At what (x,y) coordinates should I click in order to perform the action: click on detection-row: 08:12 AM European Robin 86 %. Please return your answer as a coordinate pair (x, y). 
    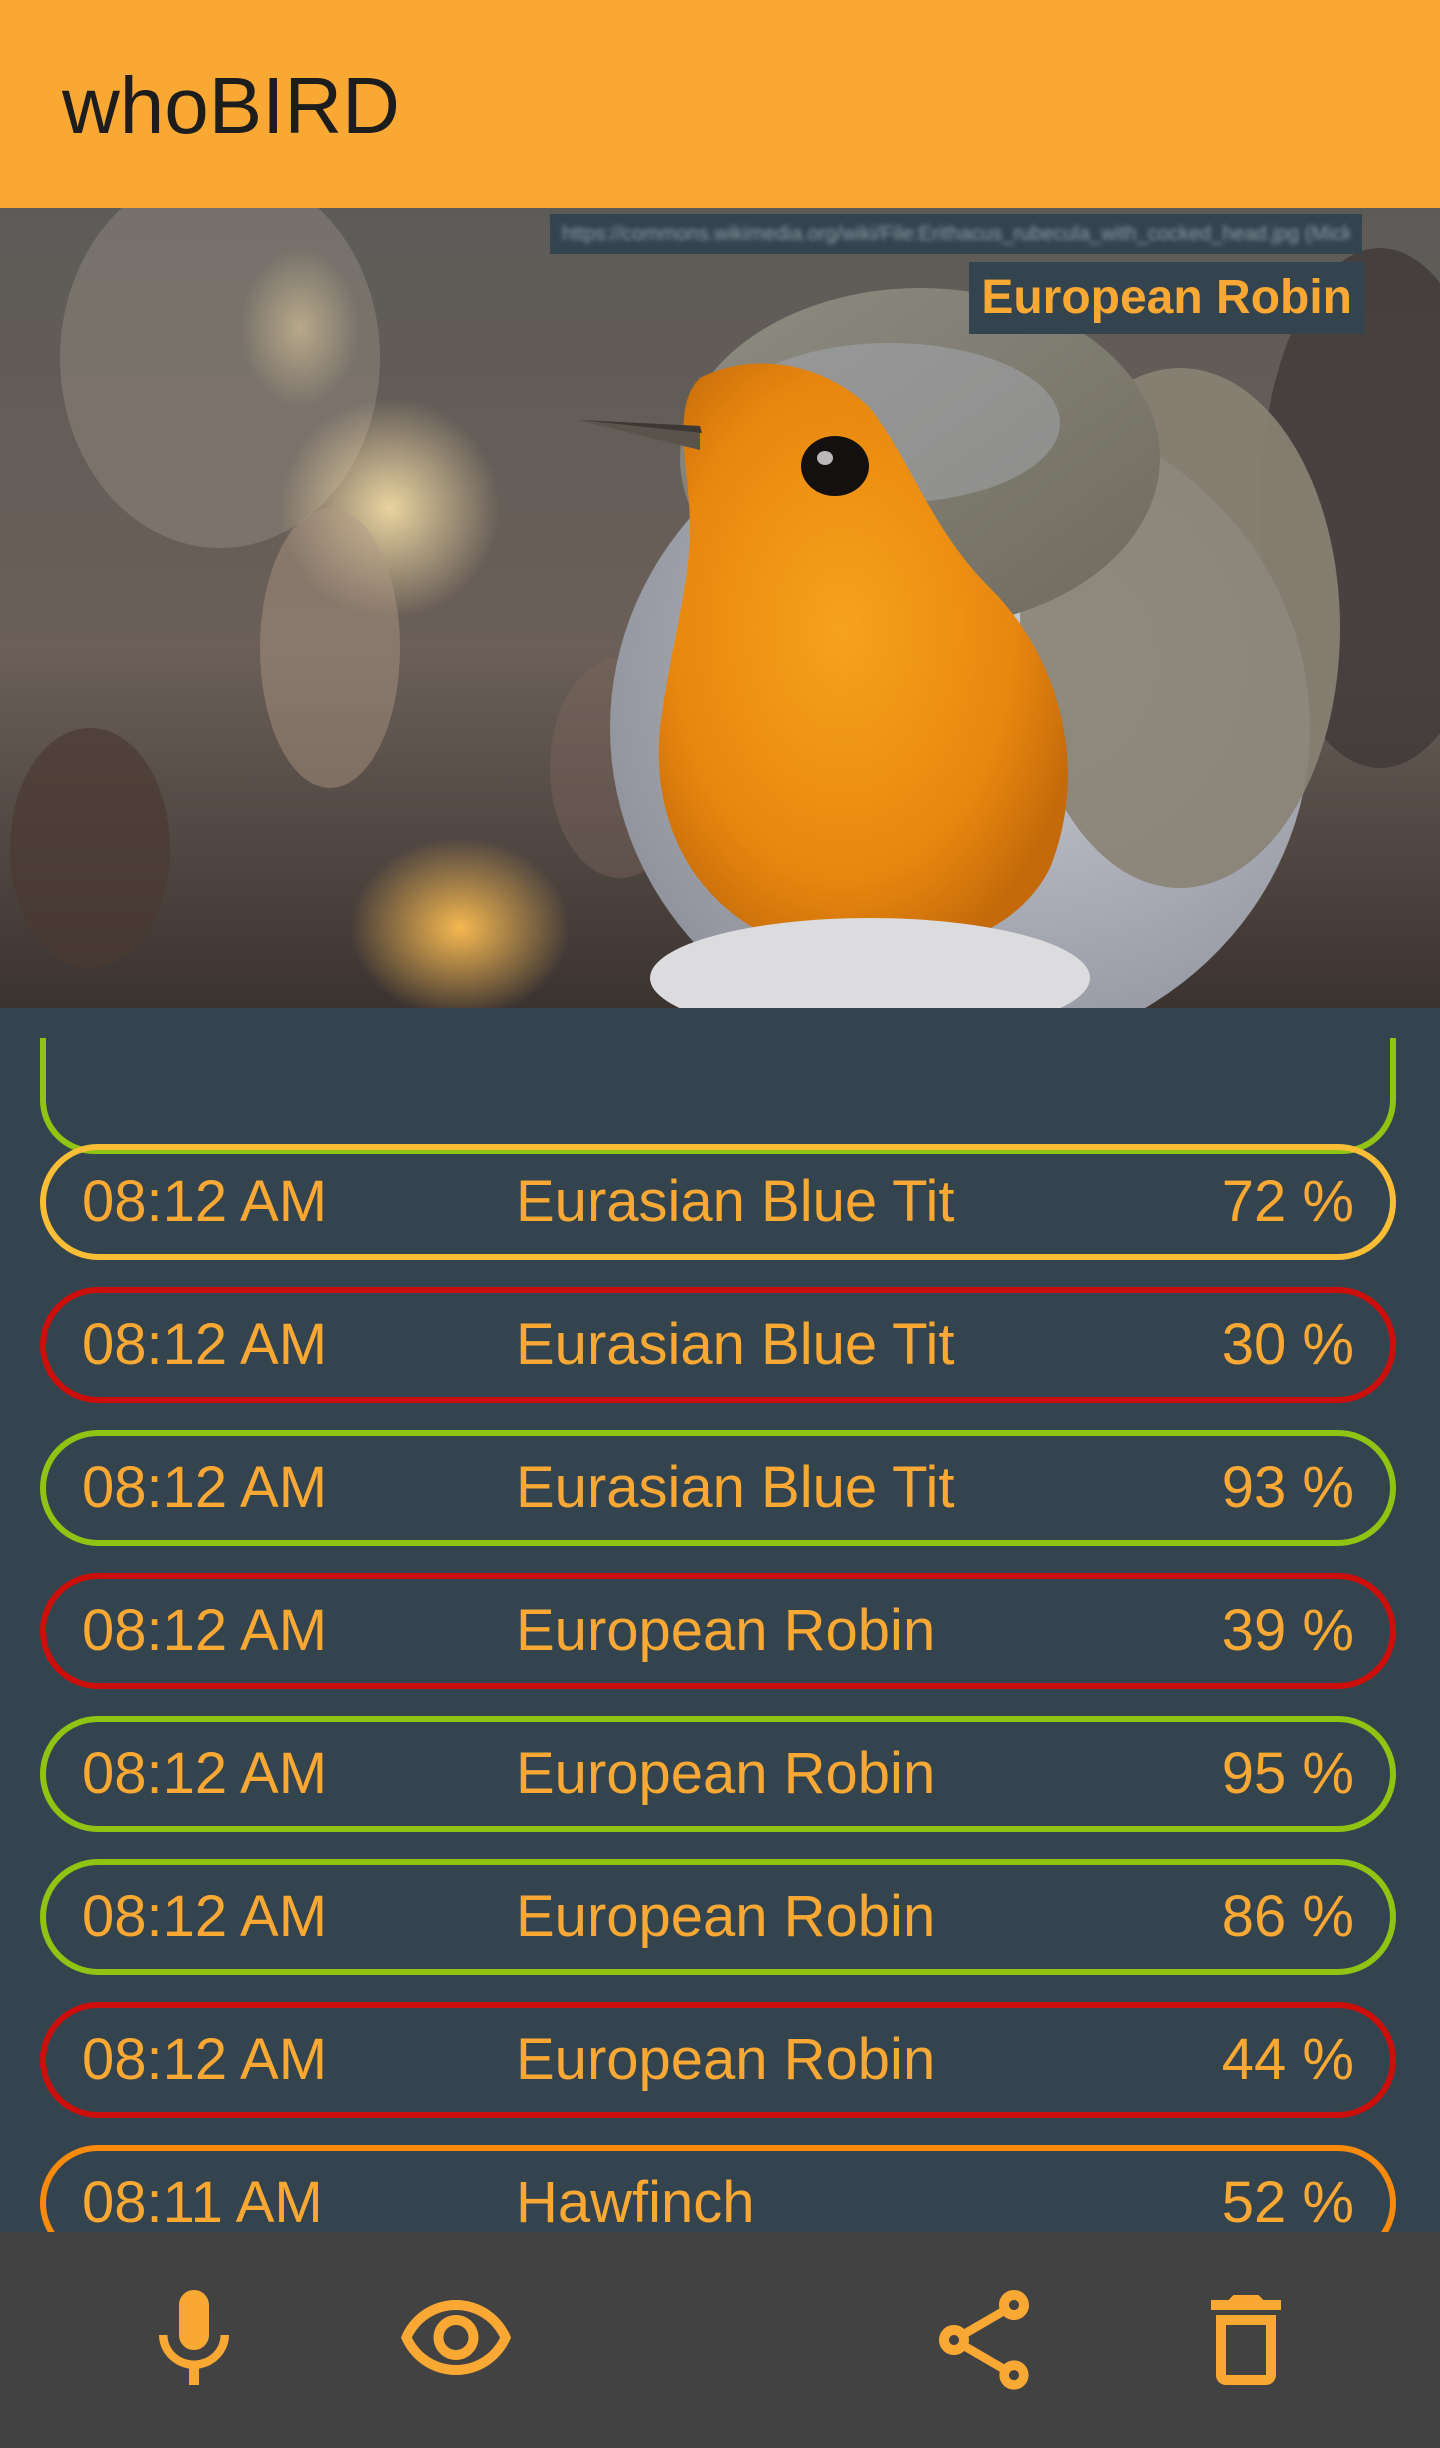
    Looking at the image, I should click on (718, 1917).